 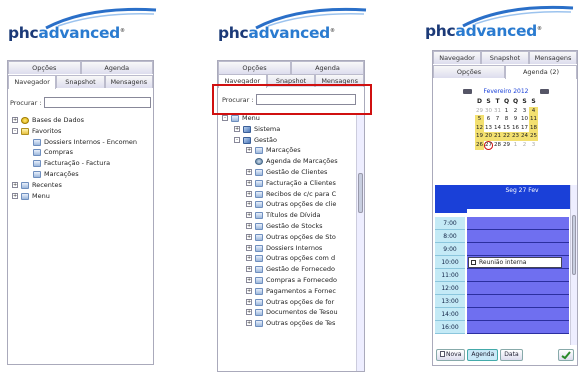 I want to click on tab-opcoes: Opções, so click(x=469, y=71).